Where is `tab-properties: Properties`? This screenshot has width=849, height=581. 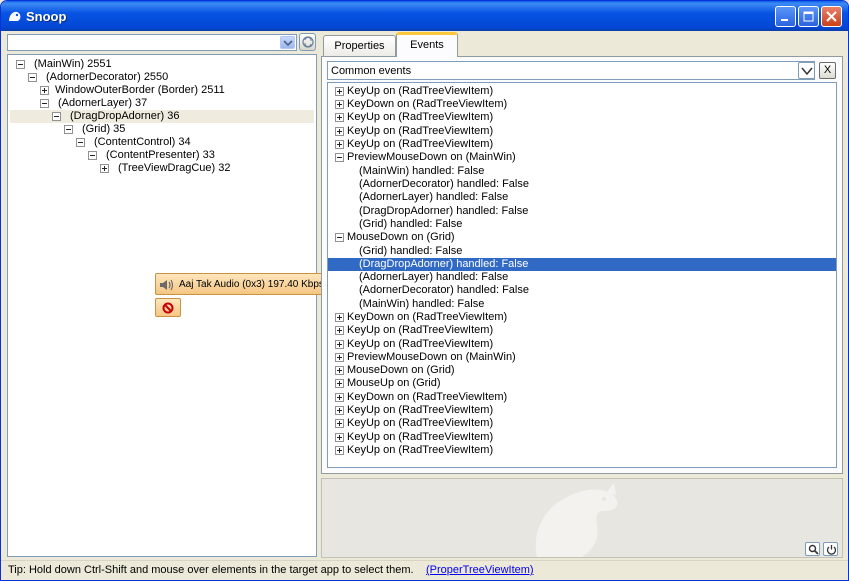
tab-properties: Properties is located at coordinates (359, 46).